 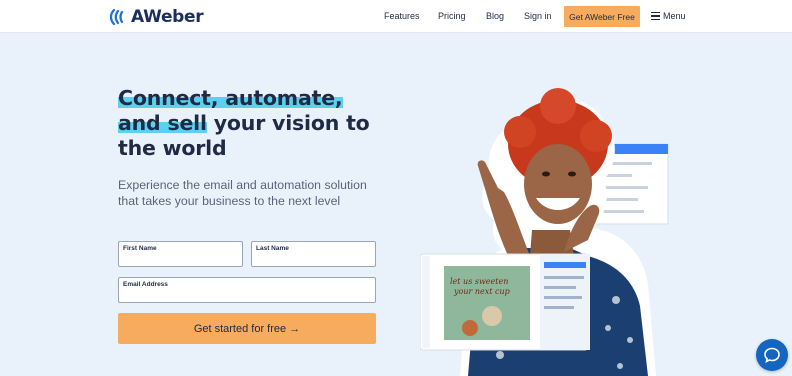 What do you see at coordinates (602, 16) in the screenshot?
I see `get-aweber-free-button: Get AWeber Free` at bounding box center [602, 16].